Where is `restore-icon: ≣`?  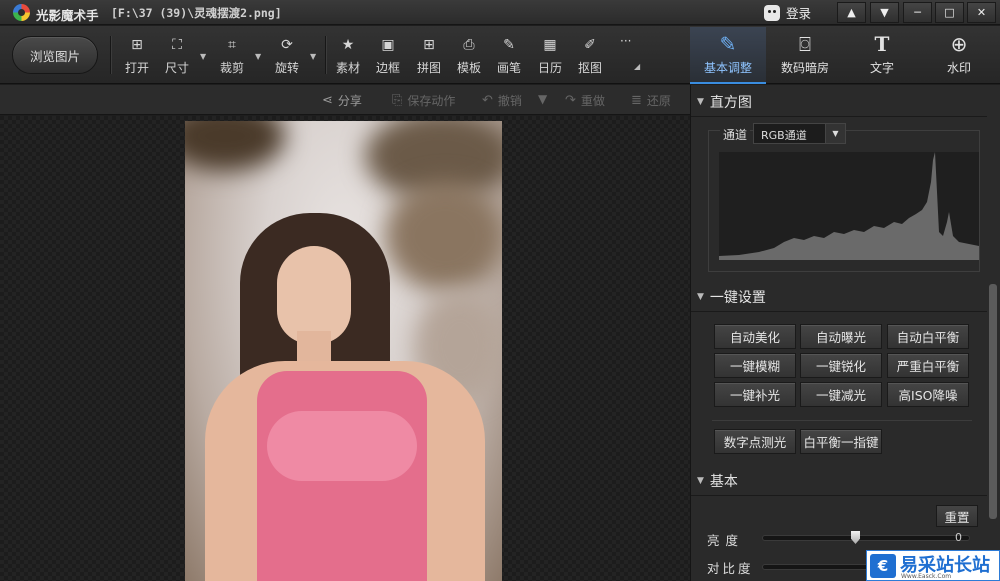 restore-icon: ≣ is located at coordinates (636, 100).